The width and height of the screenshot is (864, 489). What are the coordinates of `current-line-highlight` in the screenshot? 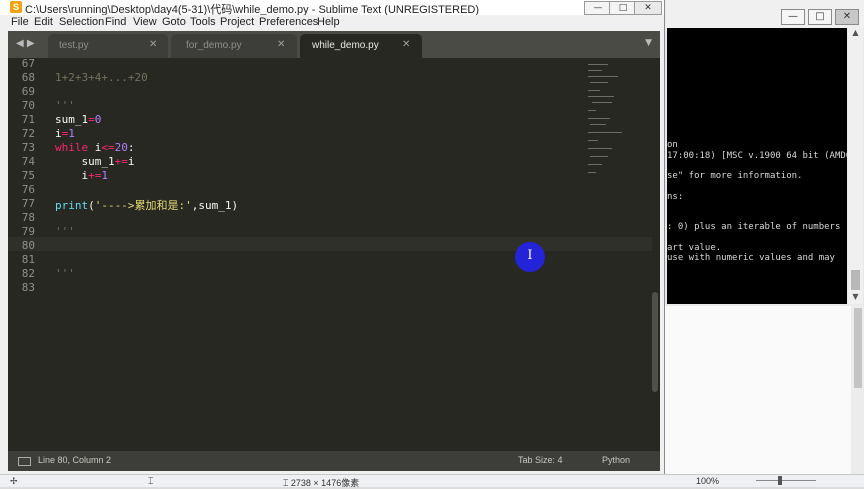 It's located at (330, 244).